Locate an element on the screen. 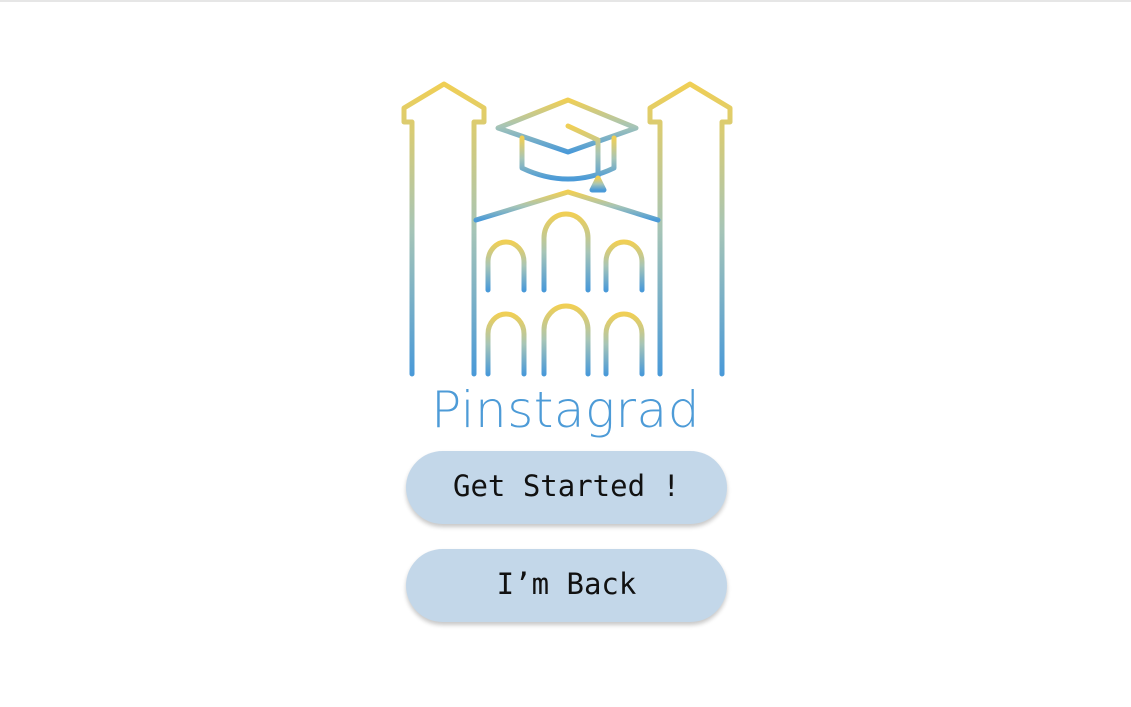 The image size is (1131, 707). app-title: Pinstagrad is located at coordinates (565, 410).